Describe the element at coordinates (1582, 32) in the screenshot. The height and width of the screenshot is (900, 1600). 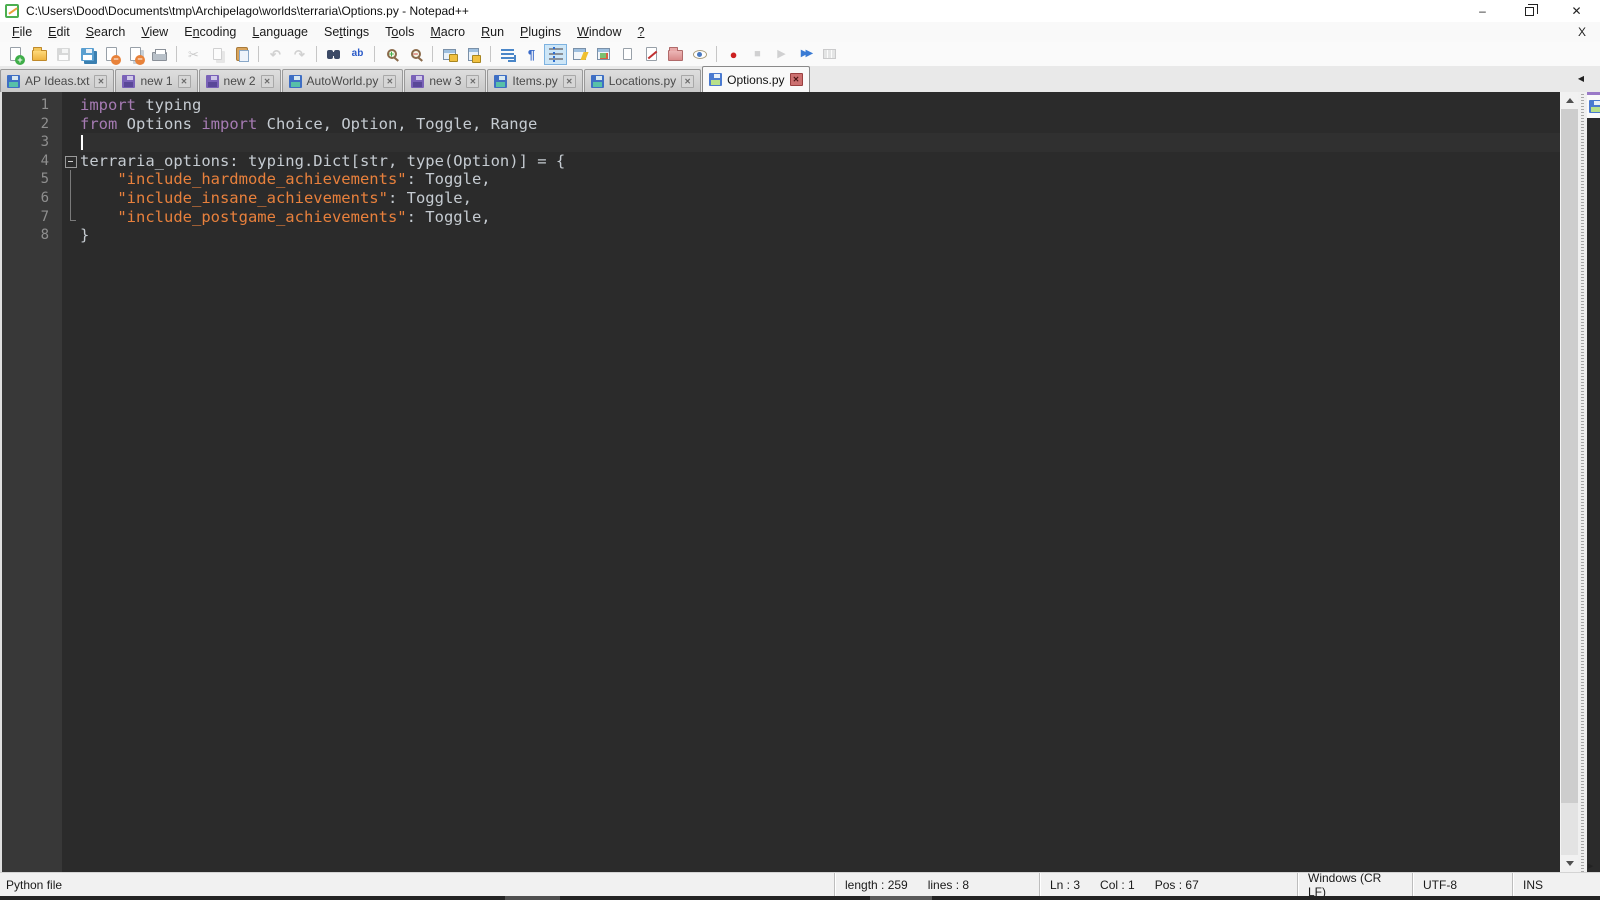
I see `close-document-button: X` at that location.